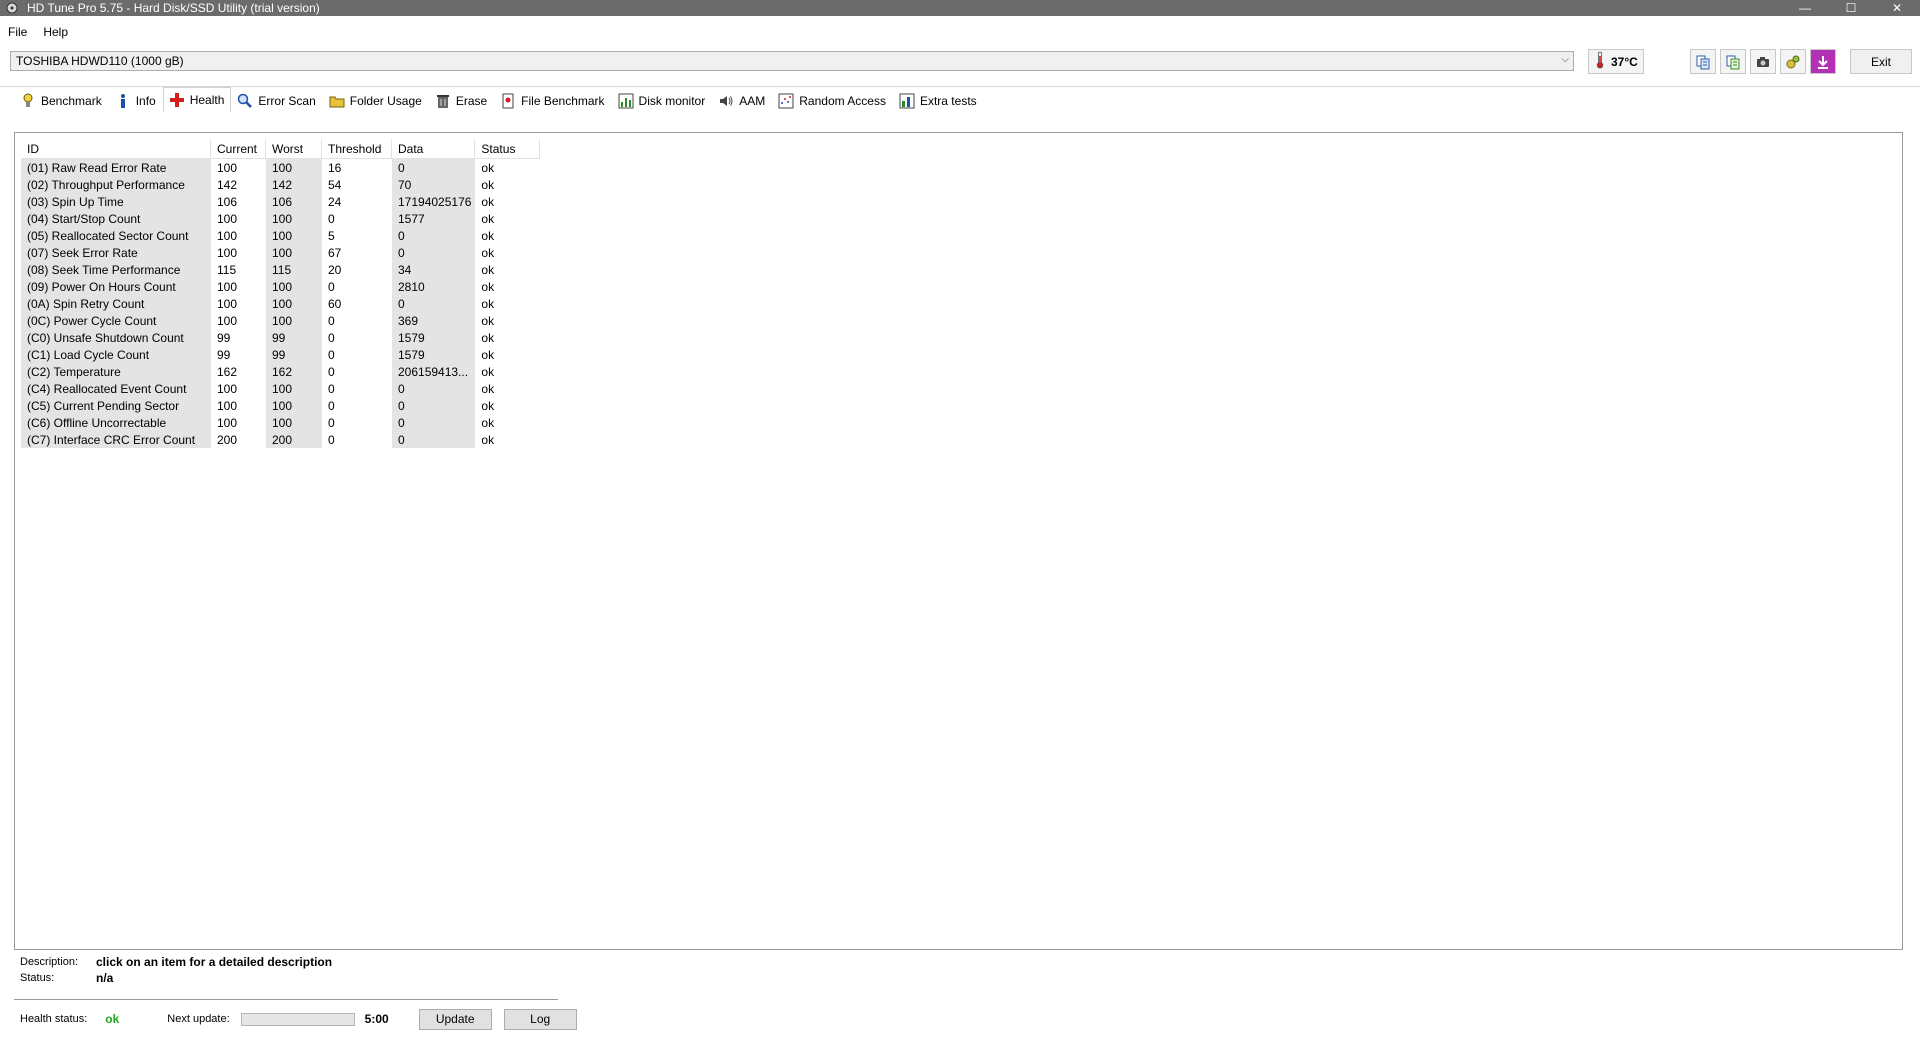 The width and height of the screenshot is (1920, 1041). Describe the element at coordinates (294, 149) in the screenshot. I see `column-worst: Worst` at that location.